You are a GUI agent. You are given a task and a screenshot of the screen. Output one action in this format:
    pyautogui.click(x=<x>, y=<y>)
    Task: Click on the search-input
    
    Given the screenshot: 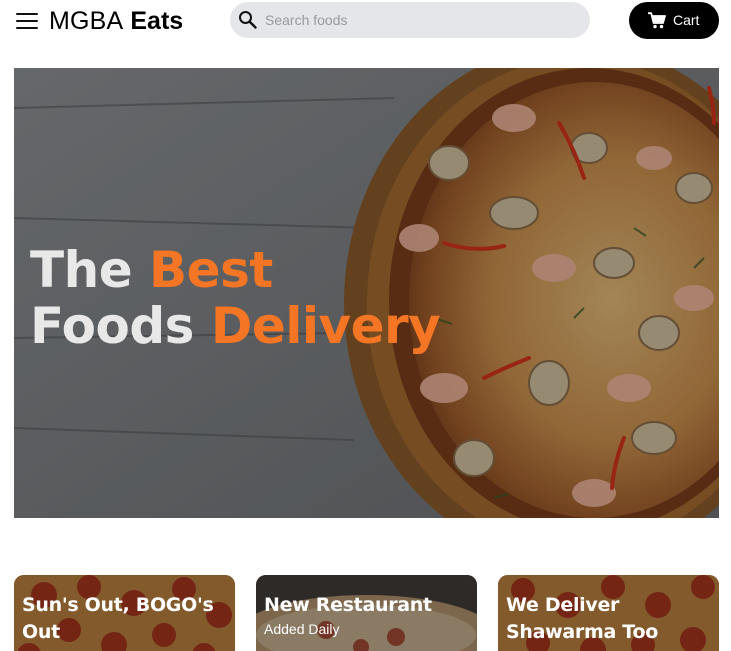 What is the action you would take?
    pyautogui.click(x=422, y=20)
    